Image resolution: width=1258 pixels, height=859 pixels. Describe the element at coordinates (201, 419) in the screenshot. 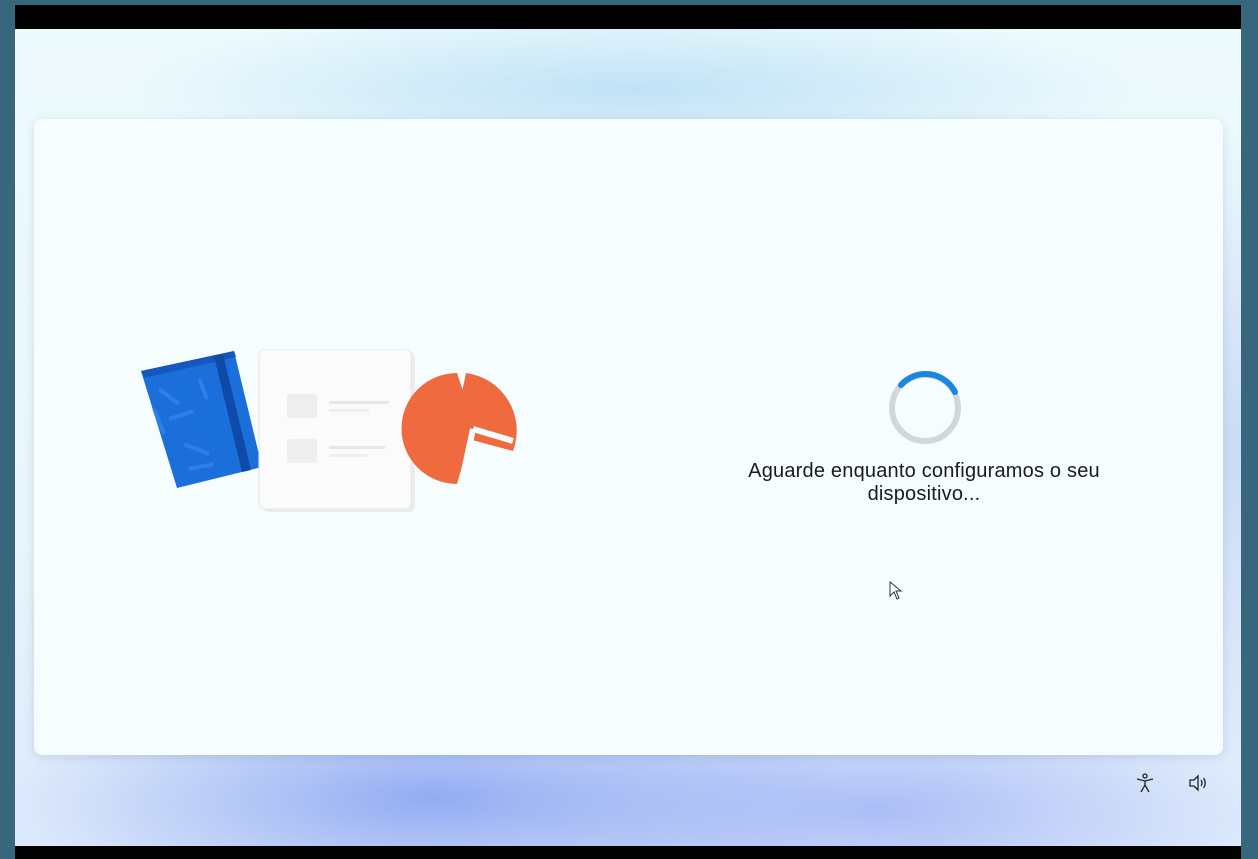

I see `notebook-icon` at that location.